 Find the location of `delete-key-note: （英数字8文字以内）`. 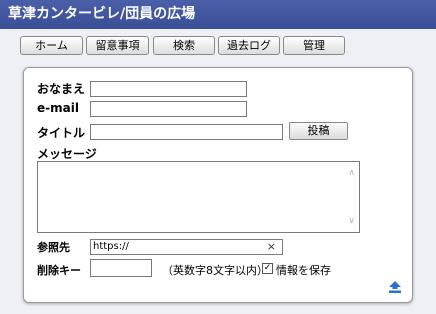

delete-key-note: （英数字8文字以内） is located at coordinates (215, 270).